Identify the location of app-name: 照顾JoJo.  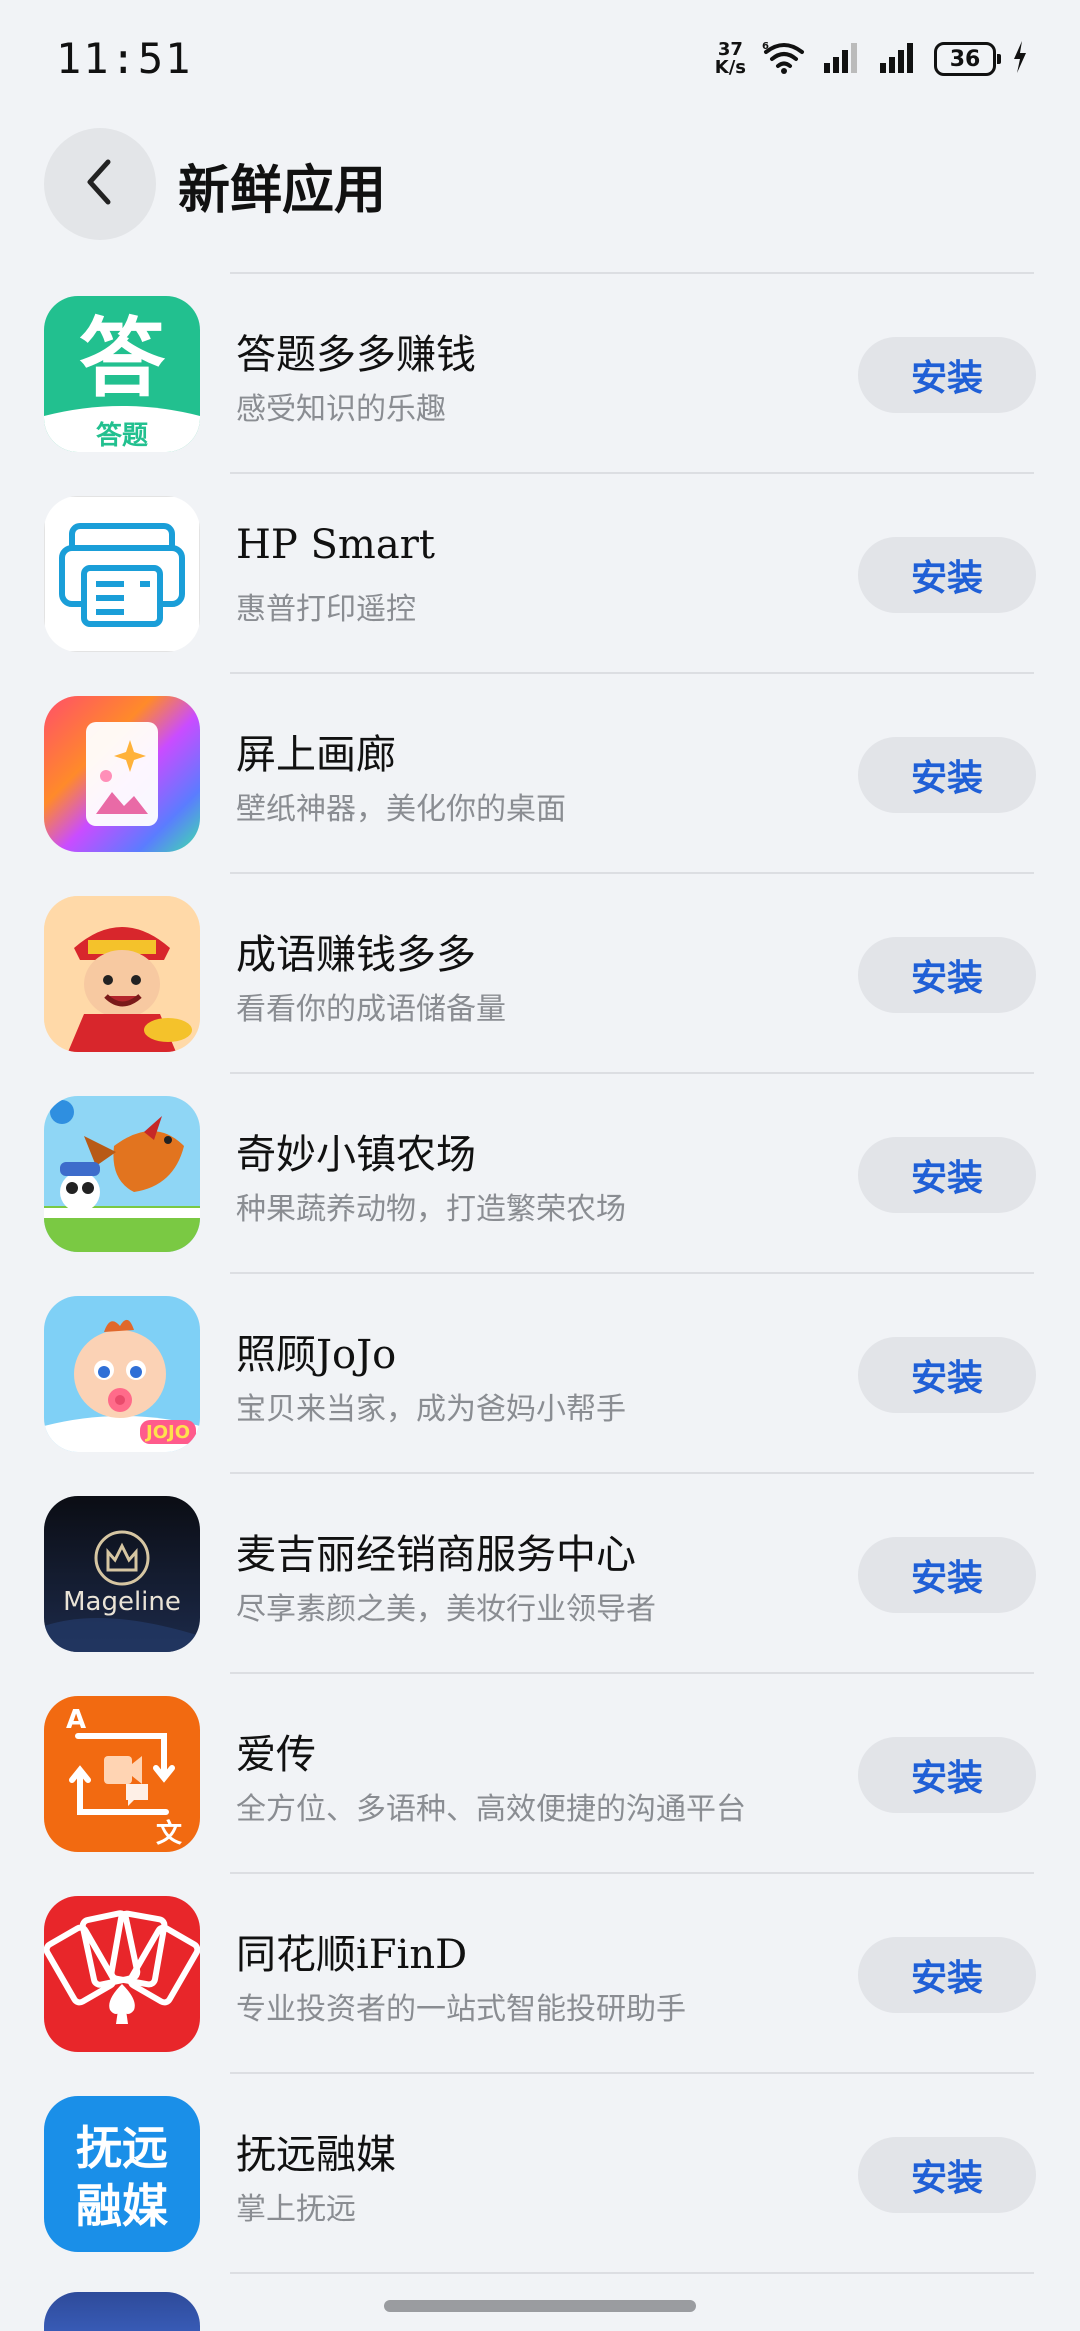
(316, 1355).